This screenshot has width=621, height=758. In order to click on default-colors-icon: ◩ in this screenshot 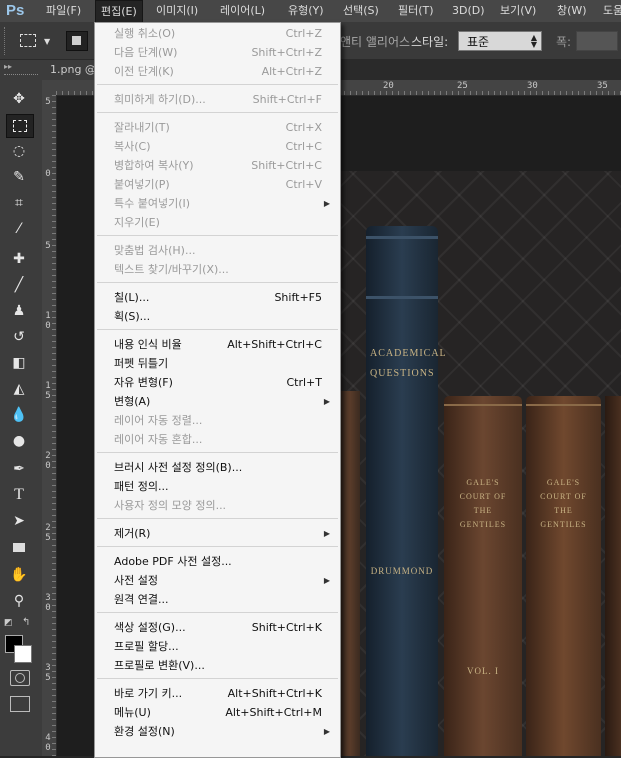, I will do `click(9, 623)`.